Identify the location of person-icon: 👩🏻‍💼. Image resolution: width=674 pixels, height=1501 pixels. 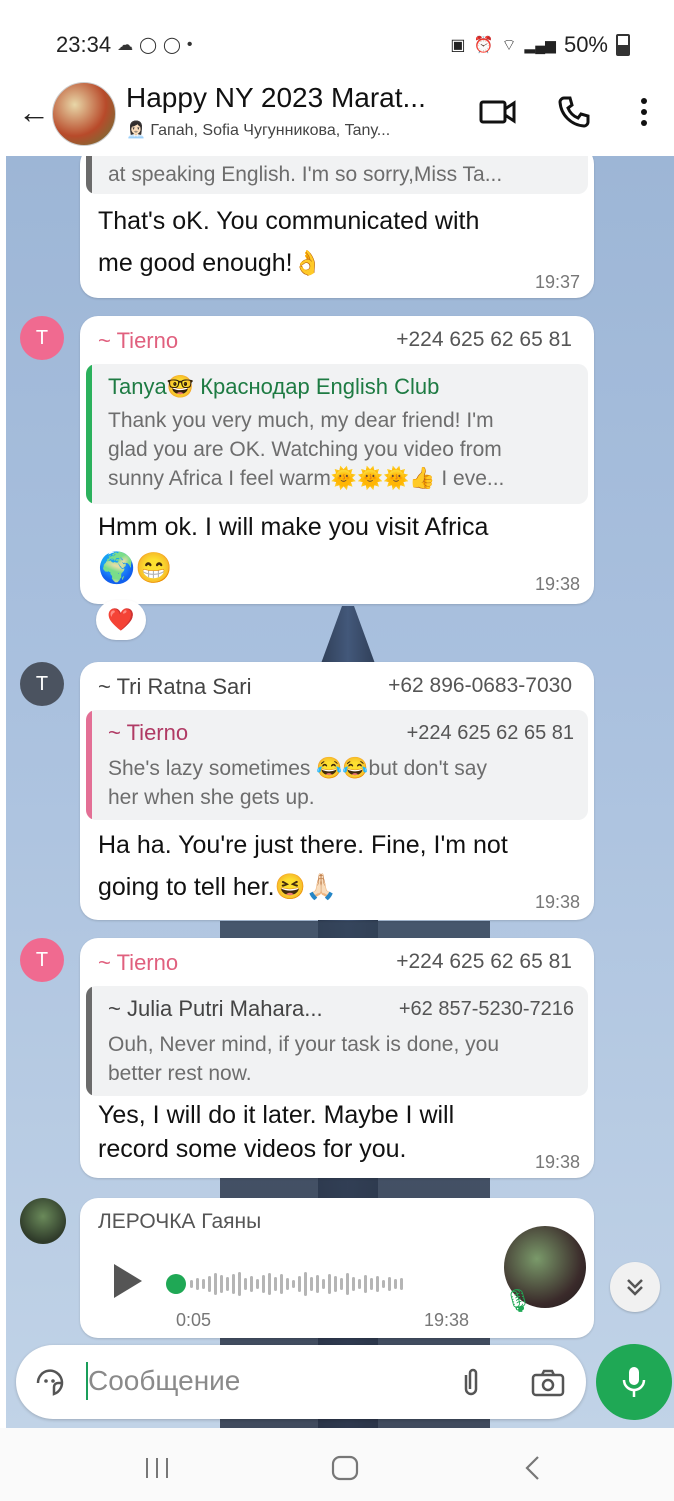
(136, 130).